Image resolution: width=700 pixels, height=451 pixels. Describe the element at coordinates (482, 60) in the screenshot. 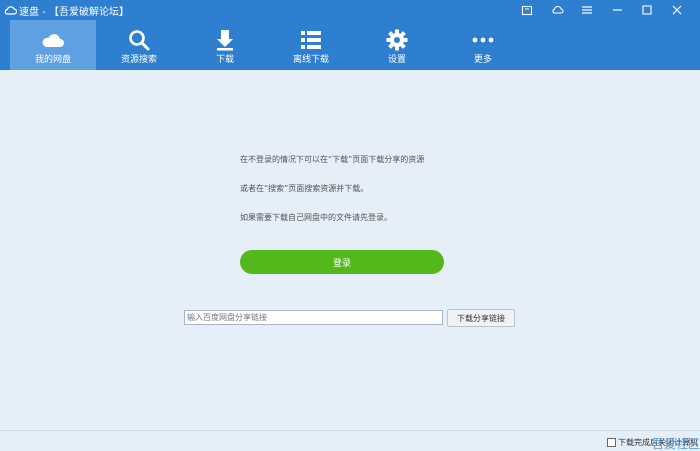

I see `tab-label: 更多` at that location.